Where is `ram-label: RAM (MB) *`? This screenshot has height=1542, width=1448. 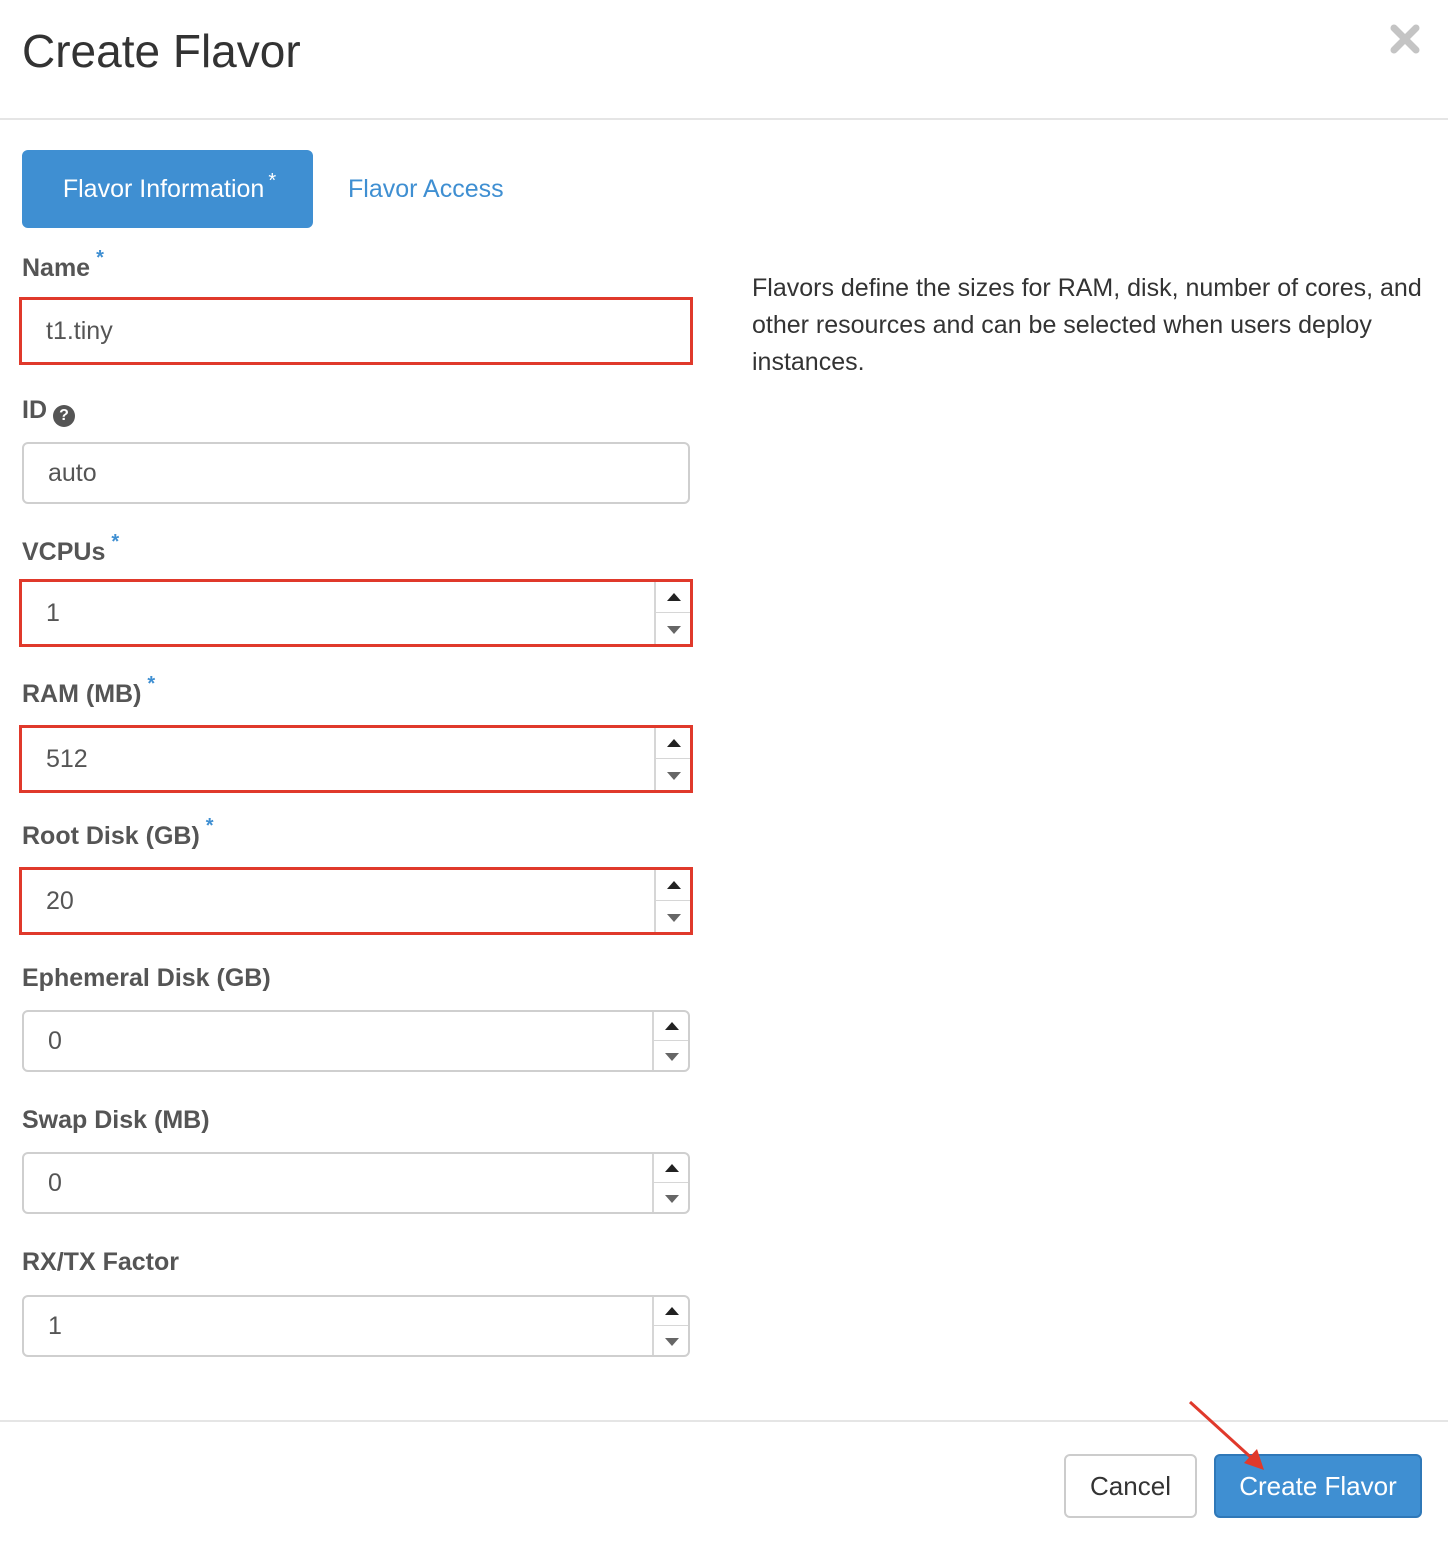 ram-label: RAM (MB) * is located at coordinates (89, 690).